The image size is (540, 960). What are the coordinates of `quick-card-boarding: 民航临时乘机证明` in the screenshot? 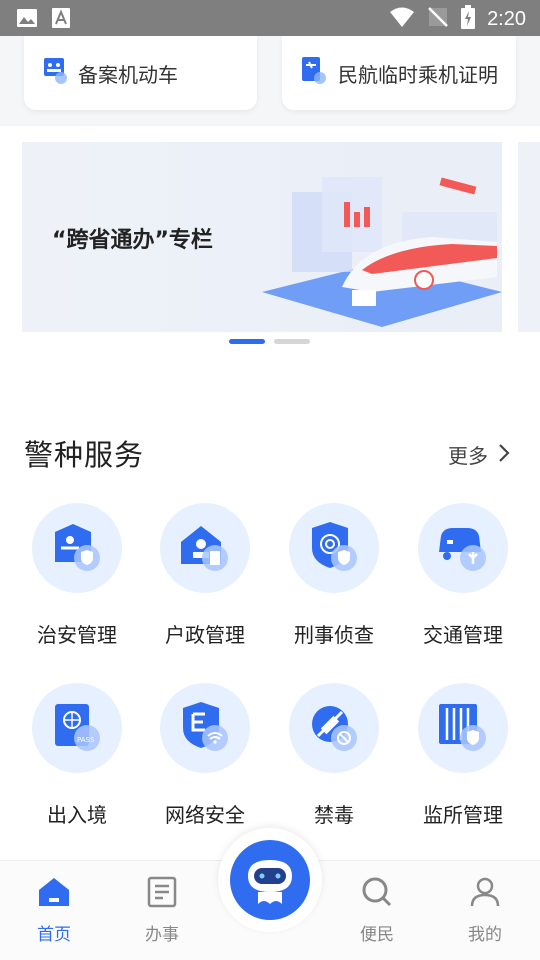 It's located at (399, 73).